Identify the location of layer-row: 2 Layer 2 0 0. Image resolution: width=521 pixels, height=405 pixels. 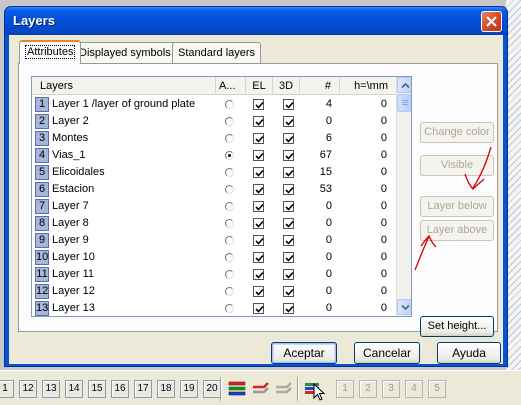
(214, 121).